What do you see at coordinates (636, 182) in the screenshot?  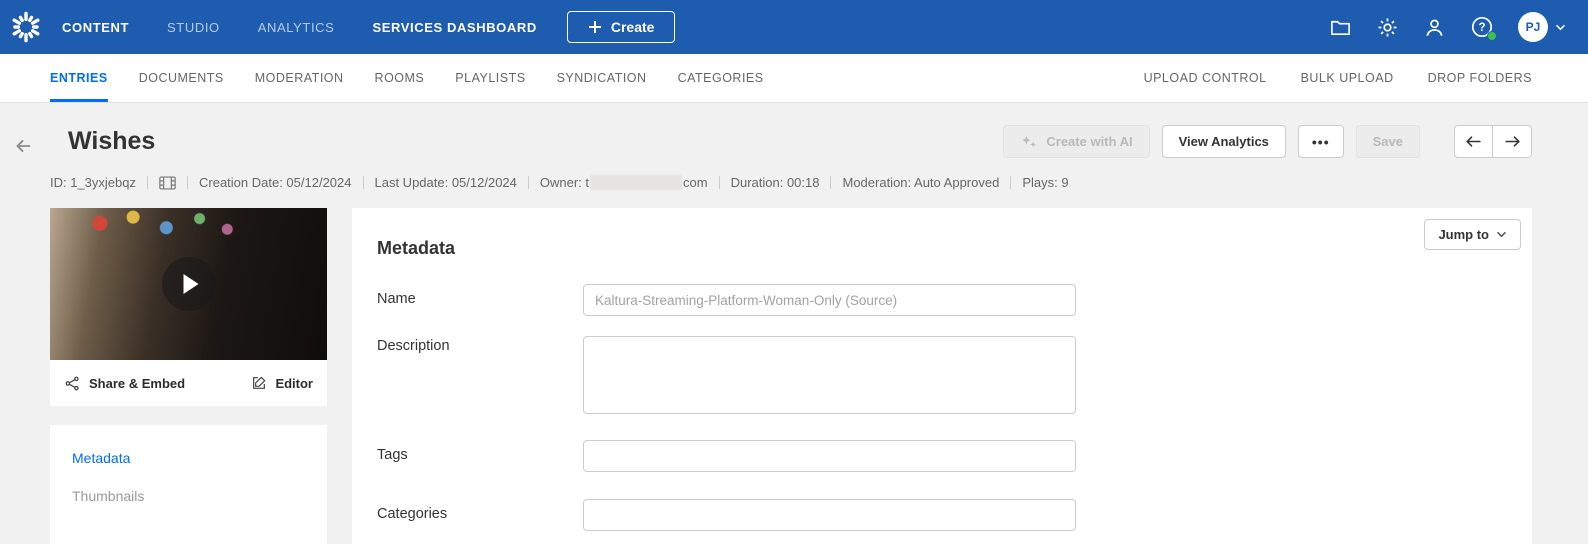 I see `owner-redacted` at bounding box center [636, 182].